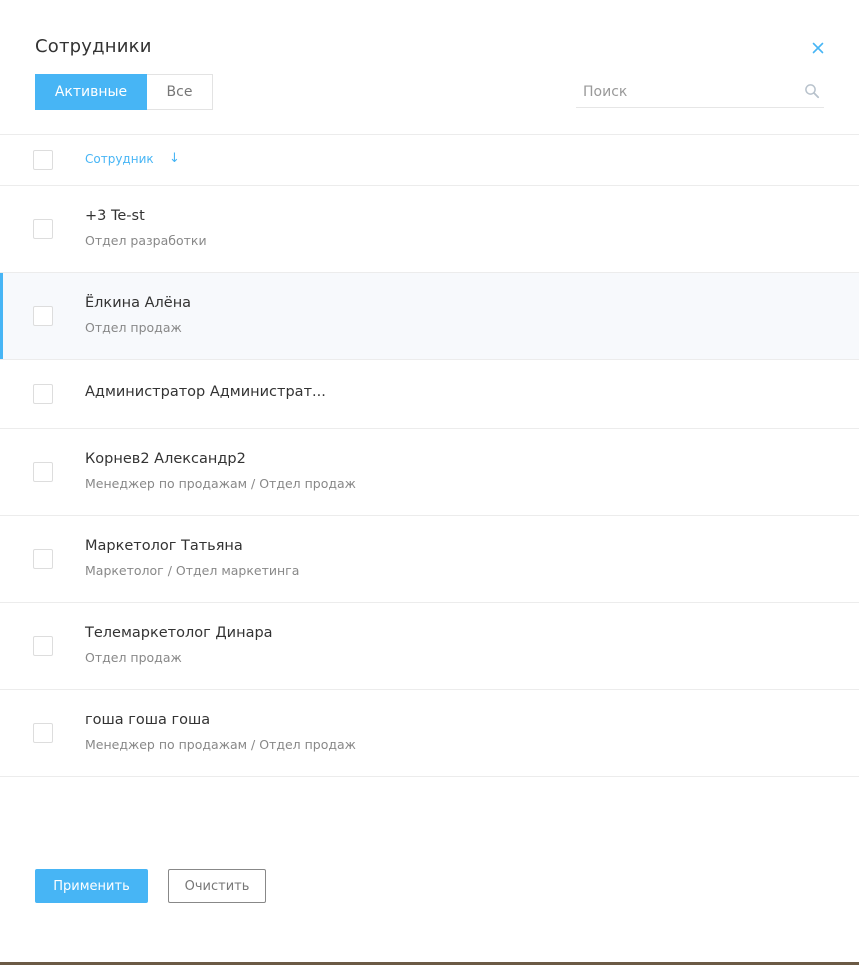  What do you see at coordinates (93, 46) in the screenshot?
I see `dialog-title: Сотрудники` at bounding box center [93, 46].